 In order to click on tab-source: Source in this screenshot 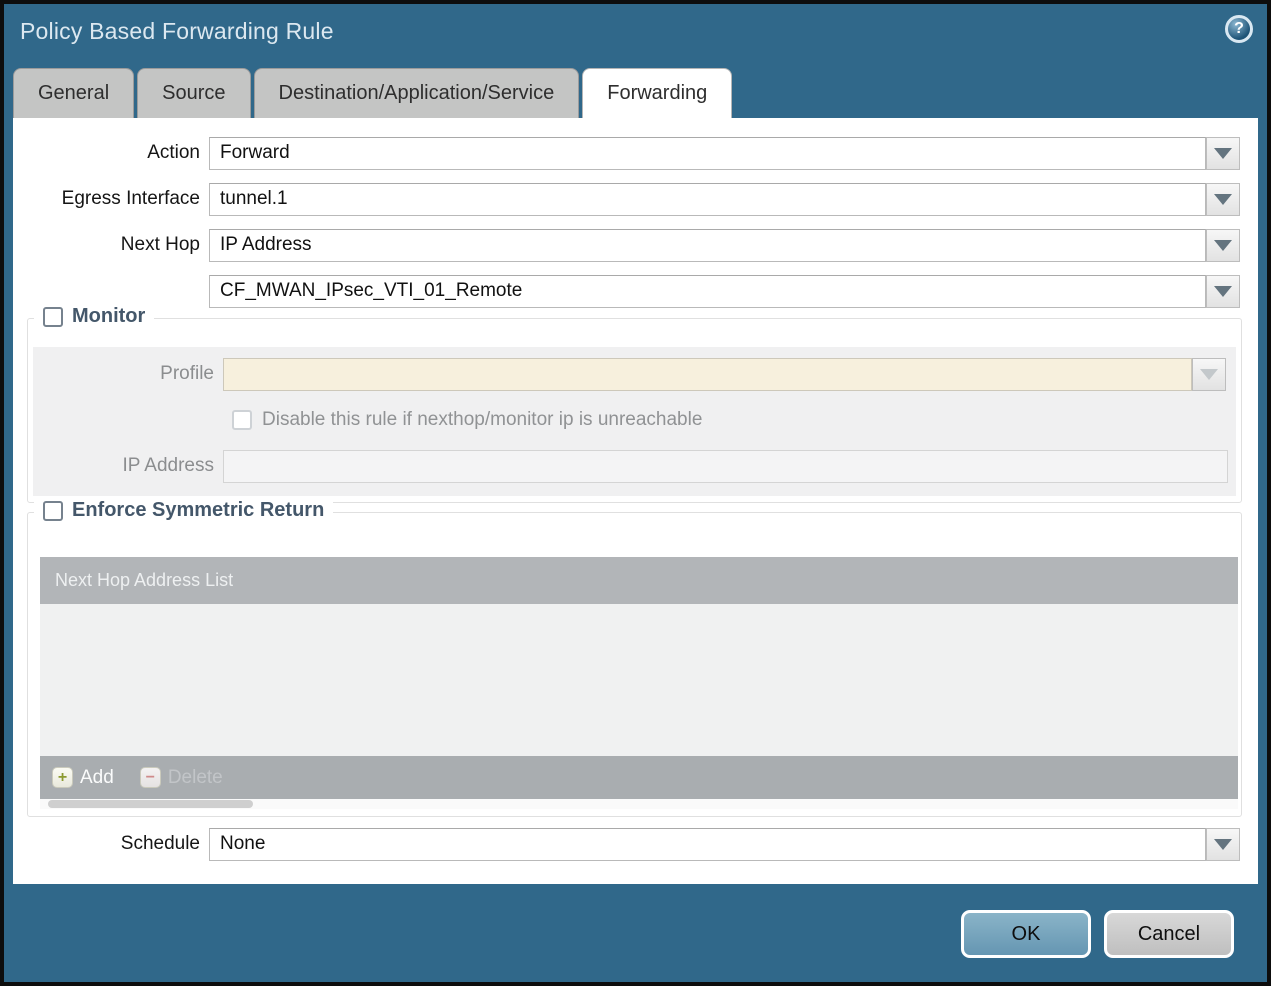, I will do `click(194, 93)`.